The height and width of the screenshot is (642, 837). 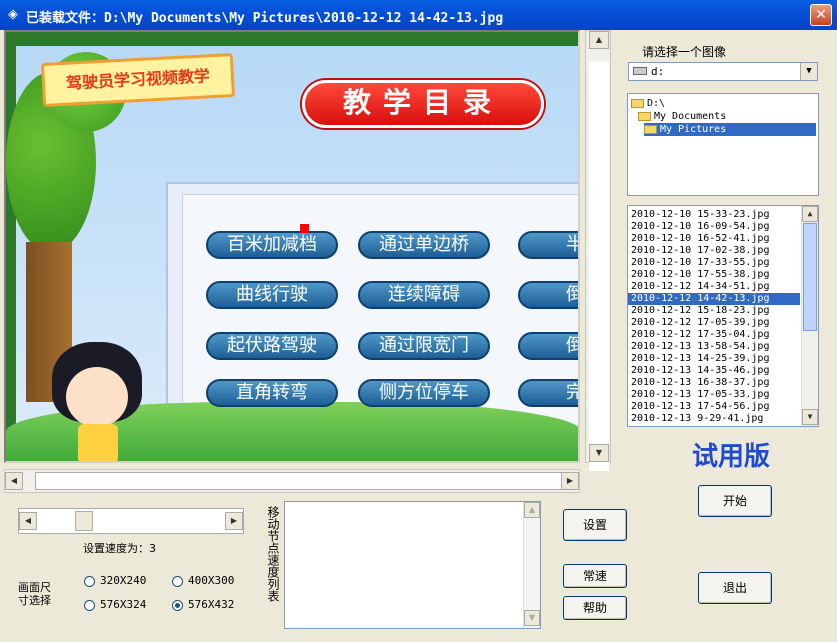 I want to click on preview-border-left, so click(x=11, y=246).